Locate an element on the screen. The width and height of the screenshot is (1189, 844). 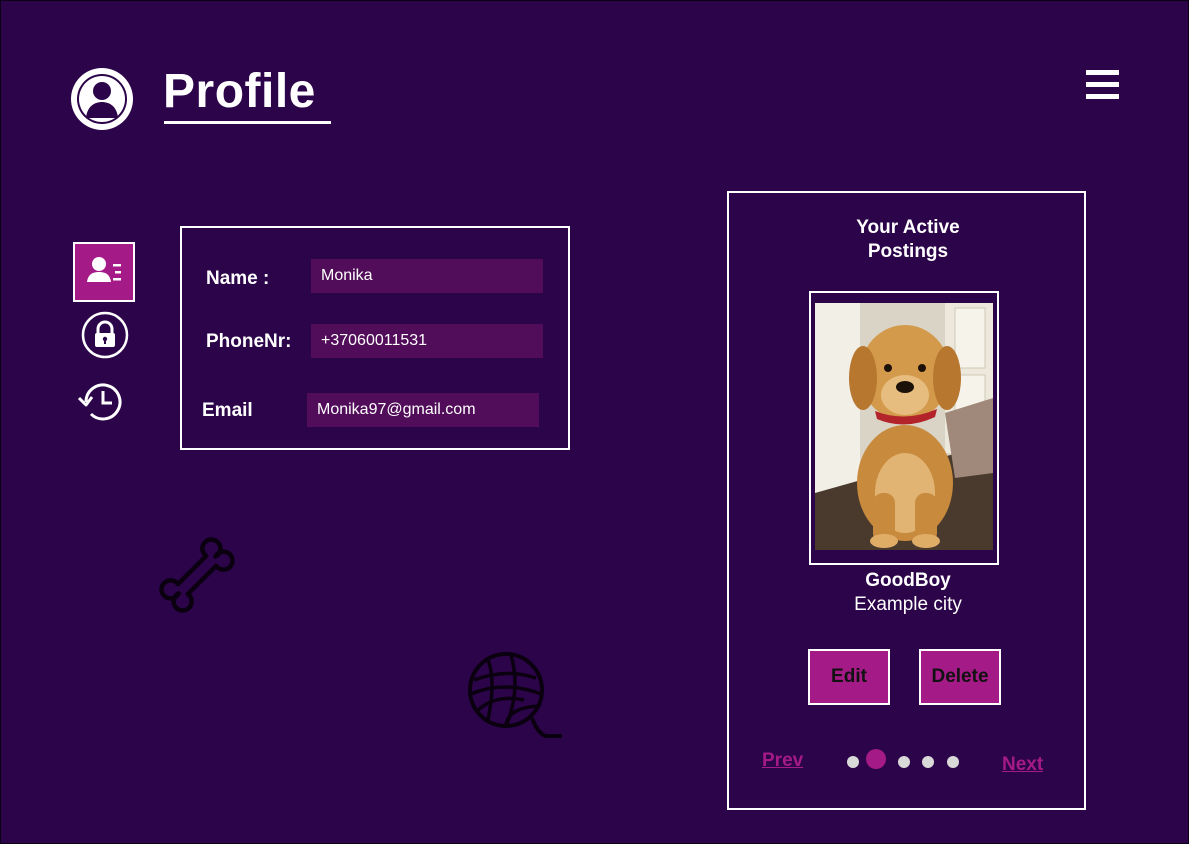
email-field: Monika97@gmail.com is located at coordinates (423, 410).